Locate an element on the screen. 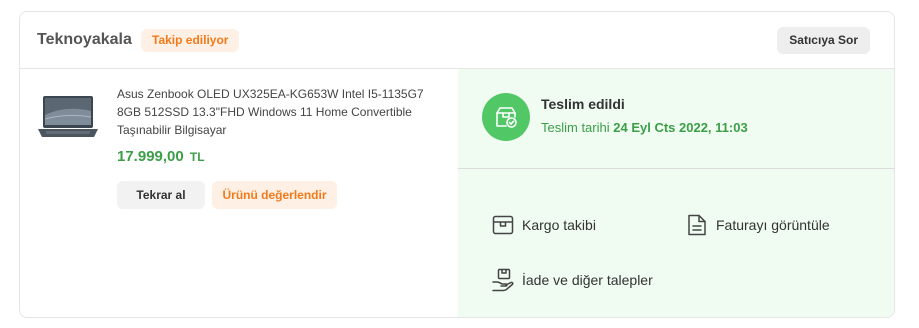  view-invoice-label: Faturayı görüntüle is located at coordinates (773, 225).